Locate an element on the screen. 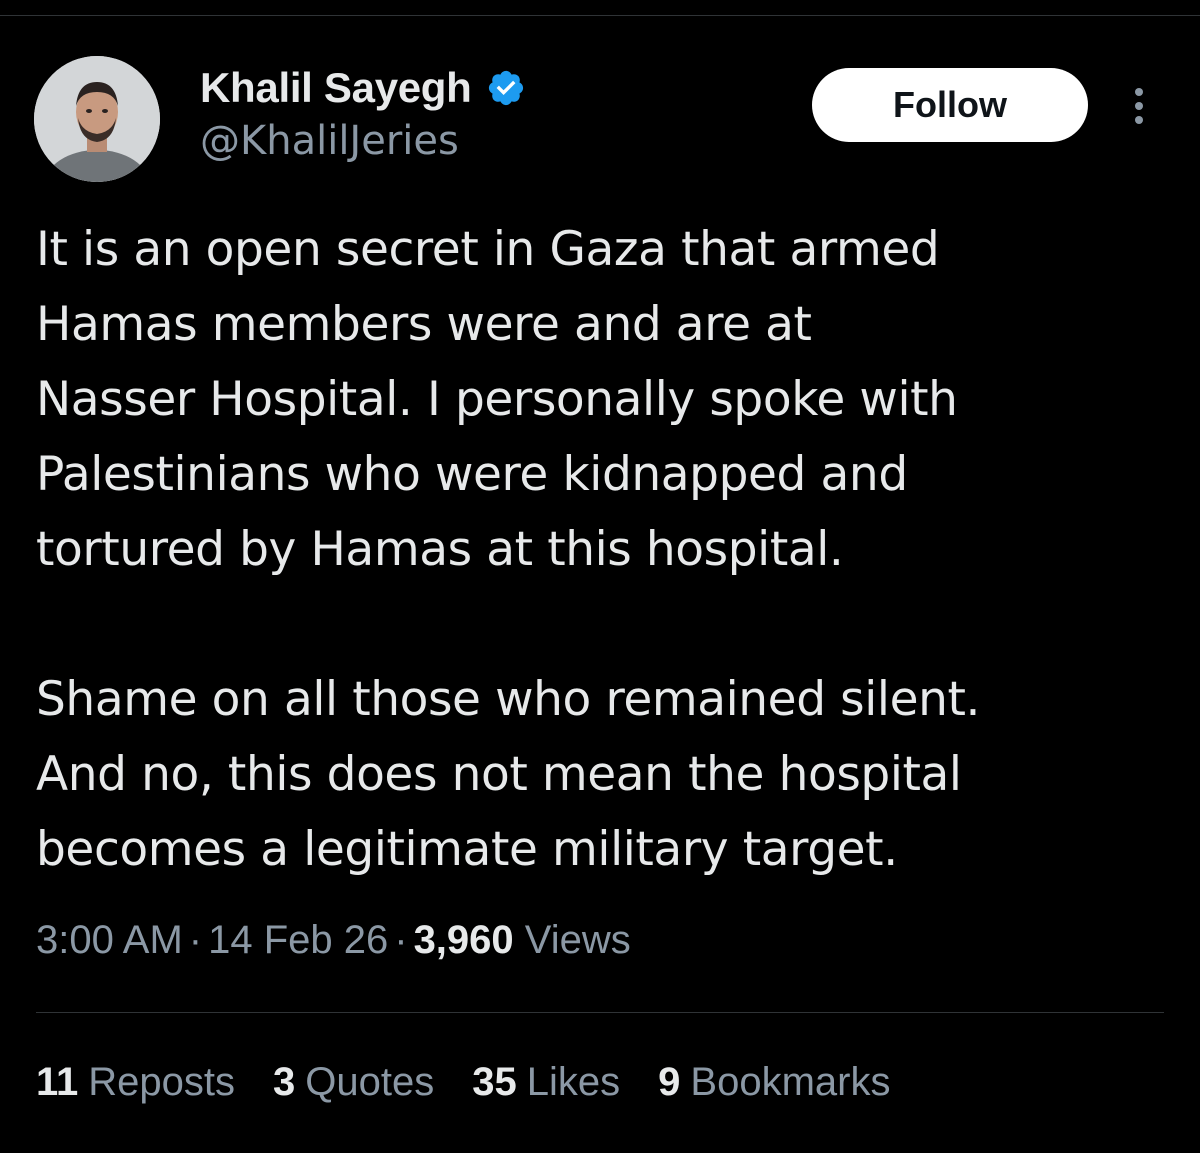 The width and height of the screenshot is (1200, 1153). follow-button: Follow is located at coordinates (950, 105).